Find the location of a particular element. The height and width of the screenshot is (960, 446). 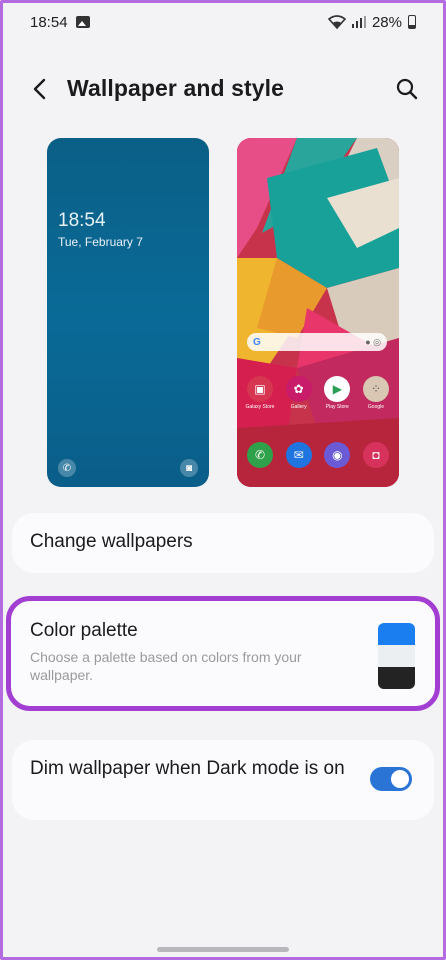

change-wallpapers-label: Change wallpapers is located at coordinates (111, 541).